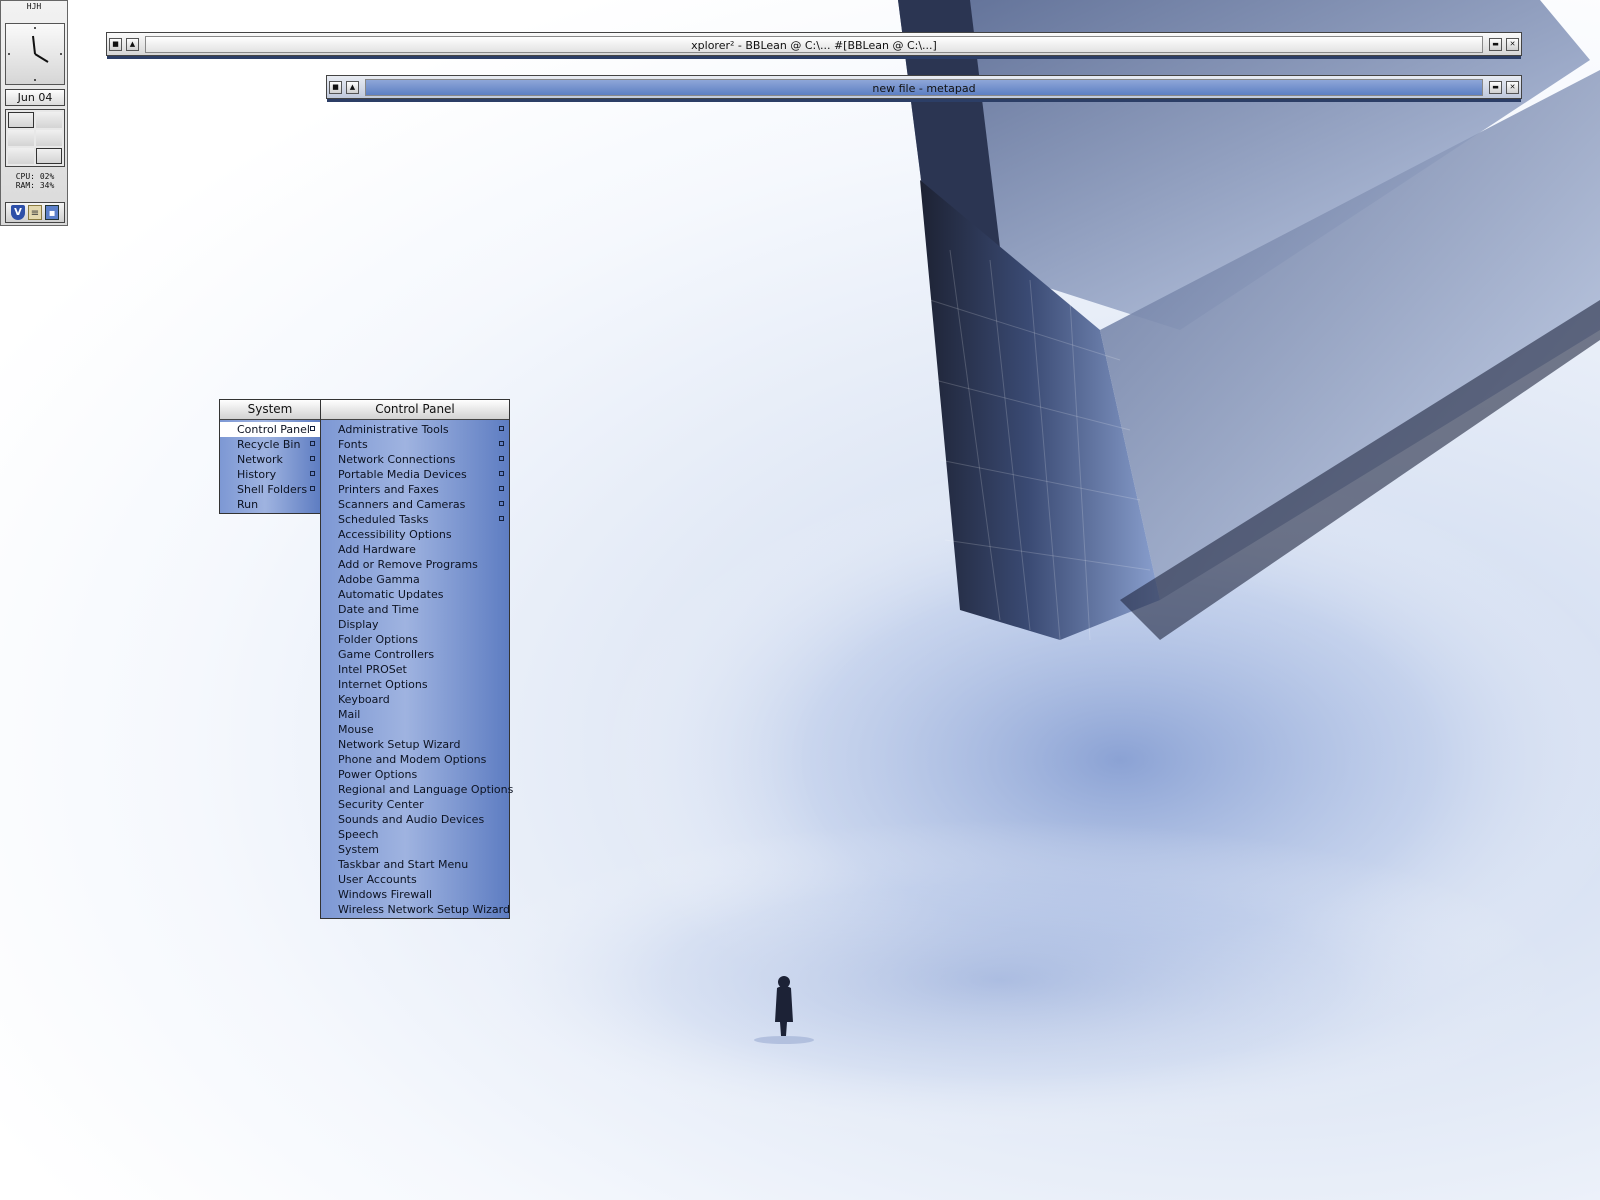 Image resolution: width=1600 pixels, height=1200 pixels. Describe the element at coordinates (415, 534) in the screenshot. I see `menu-item: Accessibility Options` at that location.